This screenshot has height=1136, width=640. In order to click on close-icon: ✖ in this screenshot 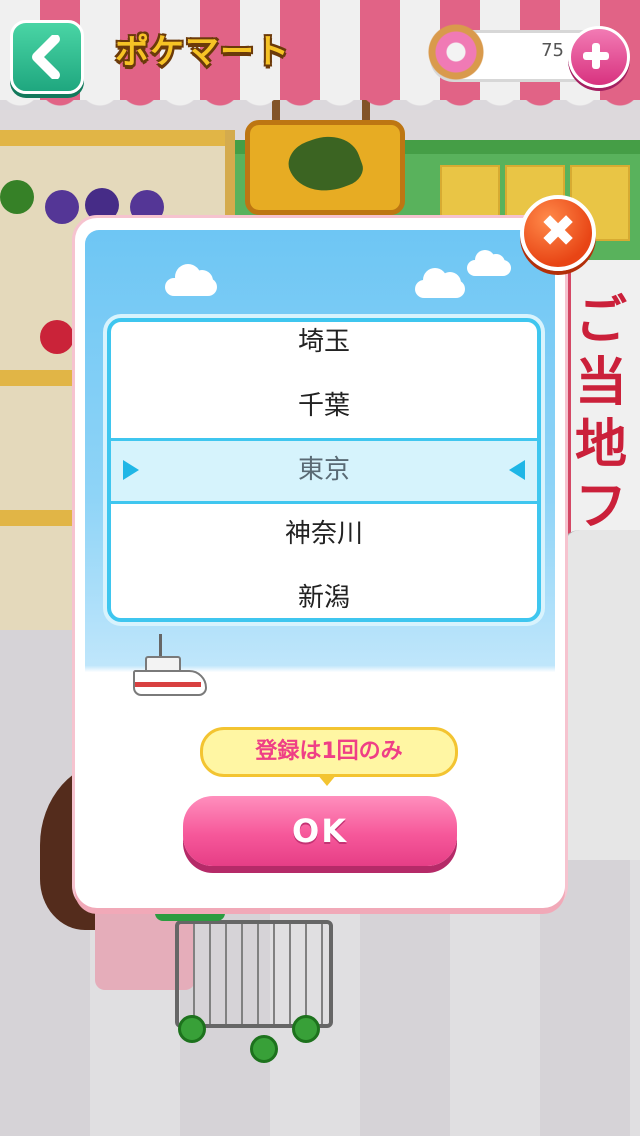, I will do `click(558, 231)`.